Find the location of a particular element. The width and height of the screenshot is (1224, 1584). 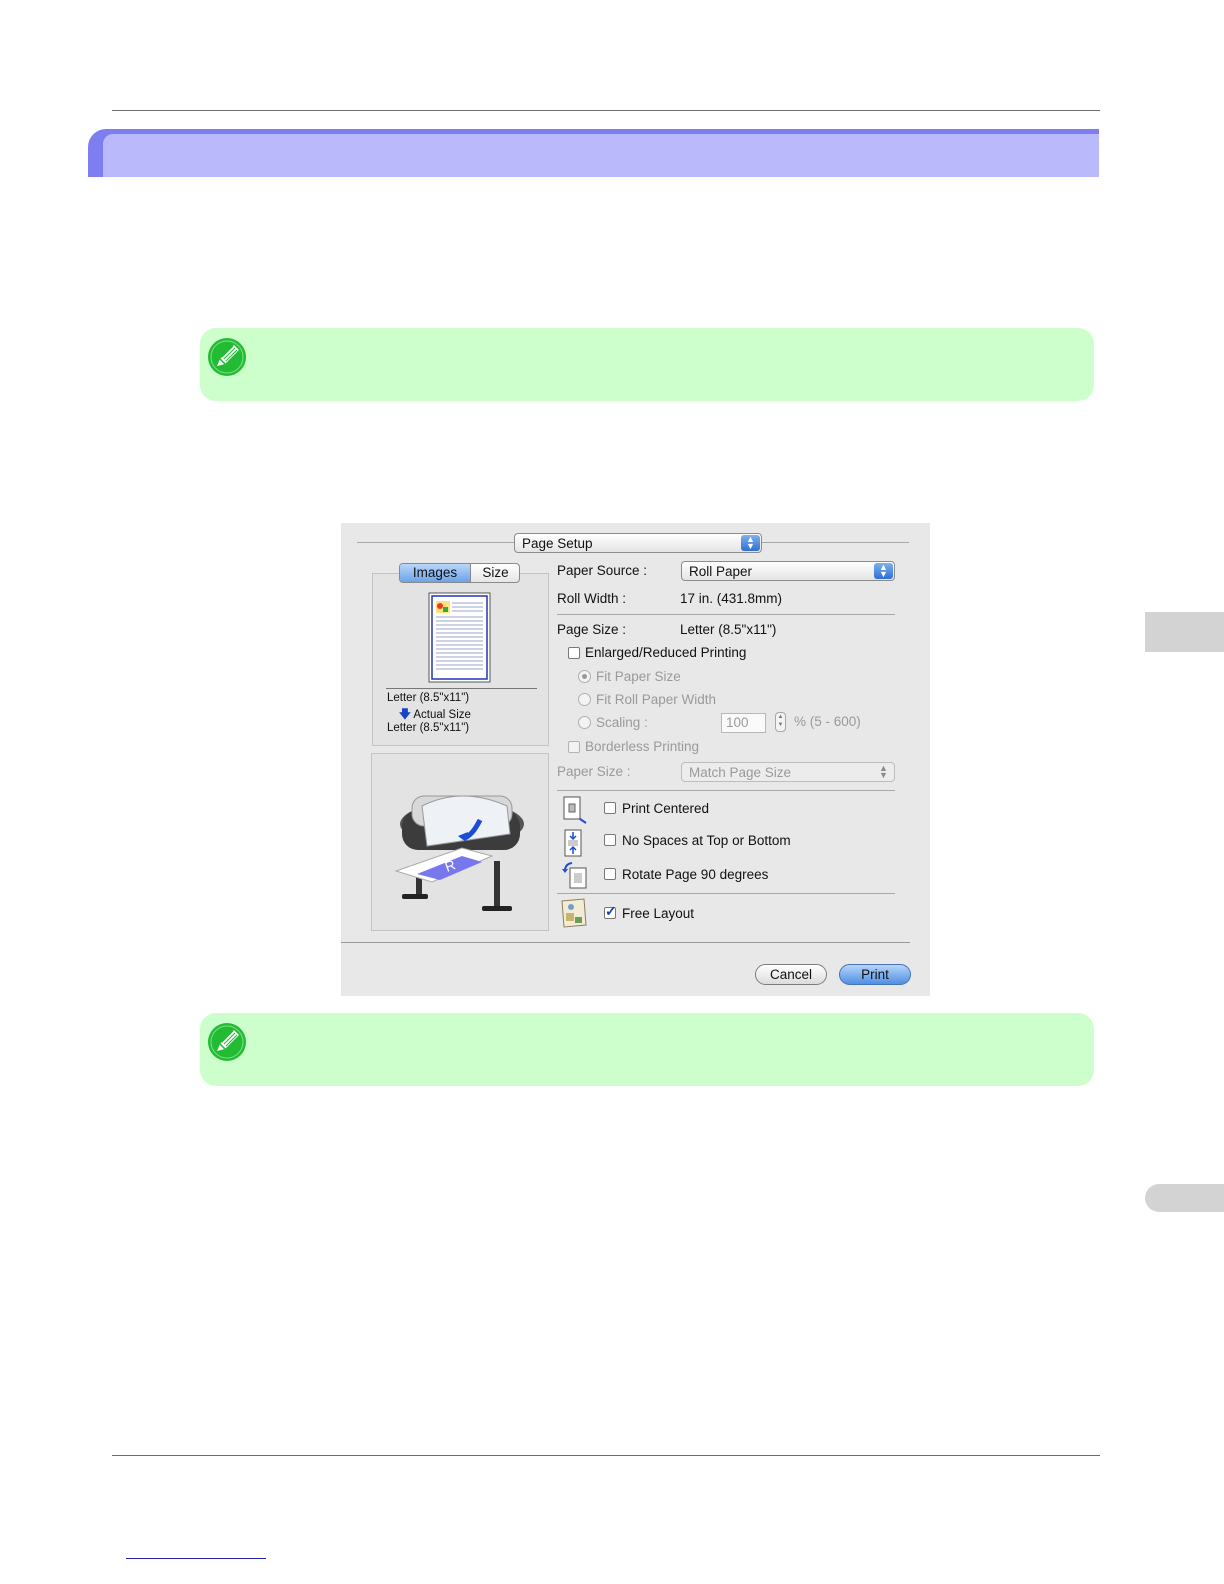

index-tab is located at coordinates (1184, 1198).